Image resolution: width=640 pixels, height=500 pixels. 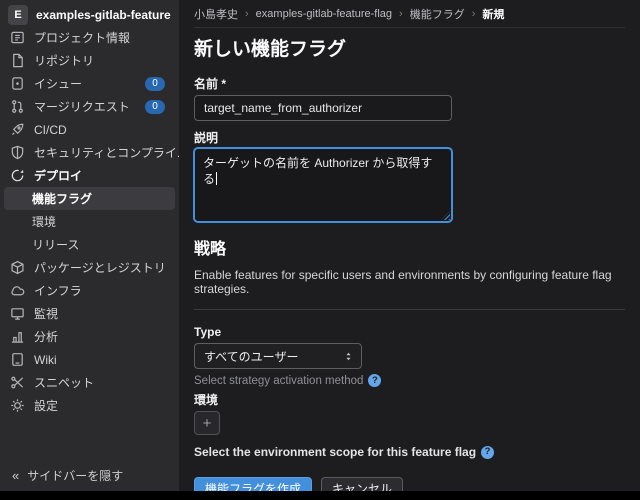 What do you see at coordinates (216, 14) in the screenshot?
I see `breadcrumb-user: 小島孝史` at bounding box center [216, 14].